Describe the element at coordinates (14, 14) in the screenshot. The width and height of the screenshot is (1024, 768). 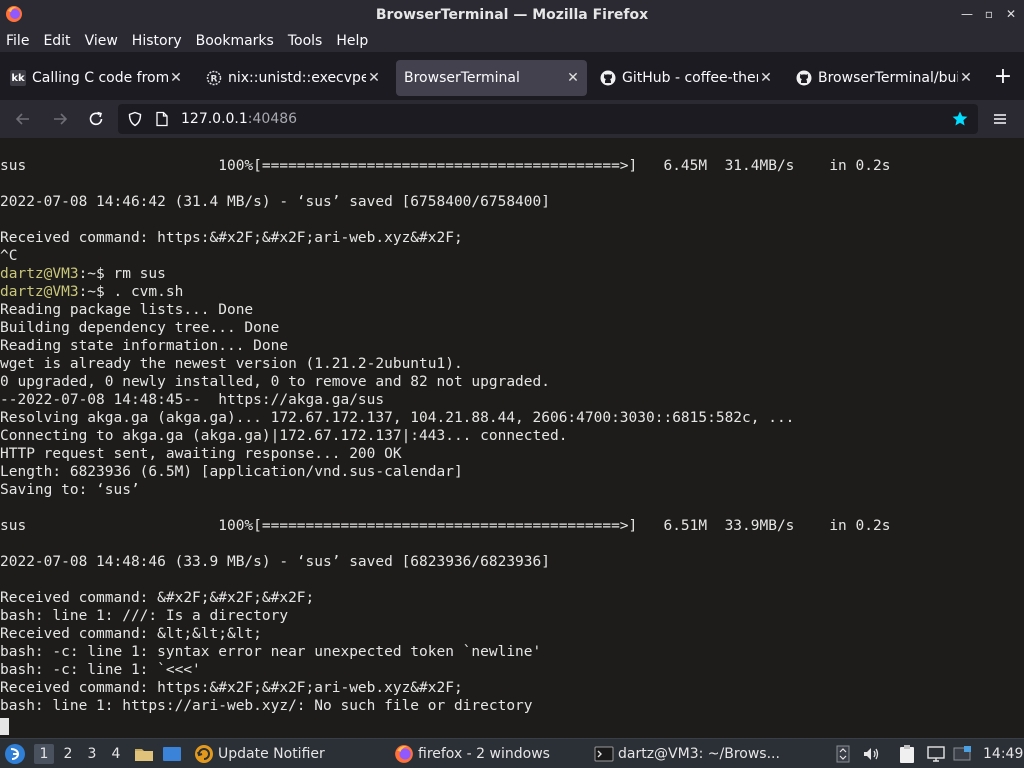
I see `firefox-logo-icon` at that location.